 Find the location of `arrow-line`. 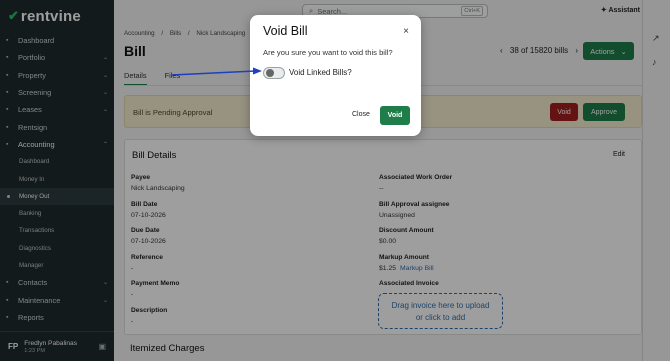

arrow-line is located at coordinates (213, 73).